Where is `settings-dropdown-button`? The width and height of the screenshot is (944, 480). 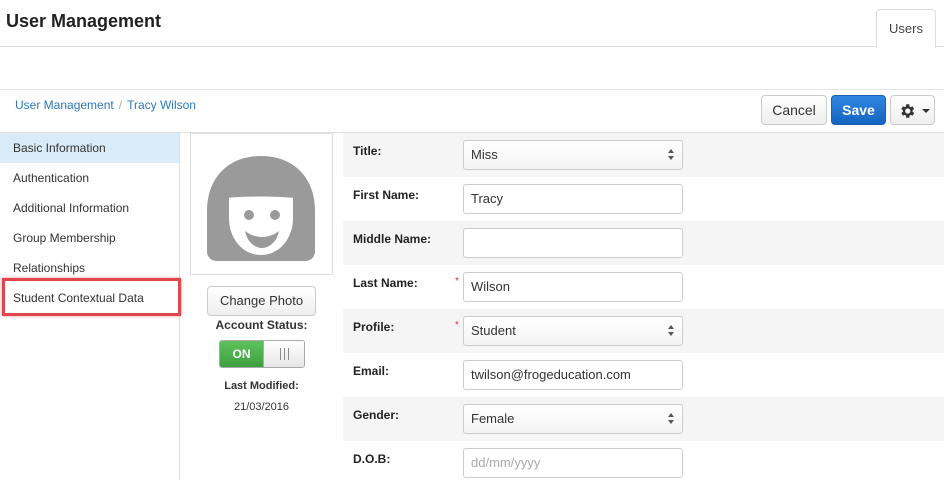 settings-dropdown-button is located at coordinates (912, 110).